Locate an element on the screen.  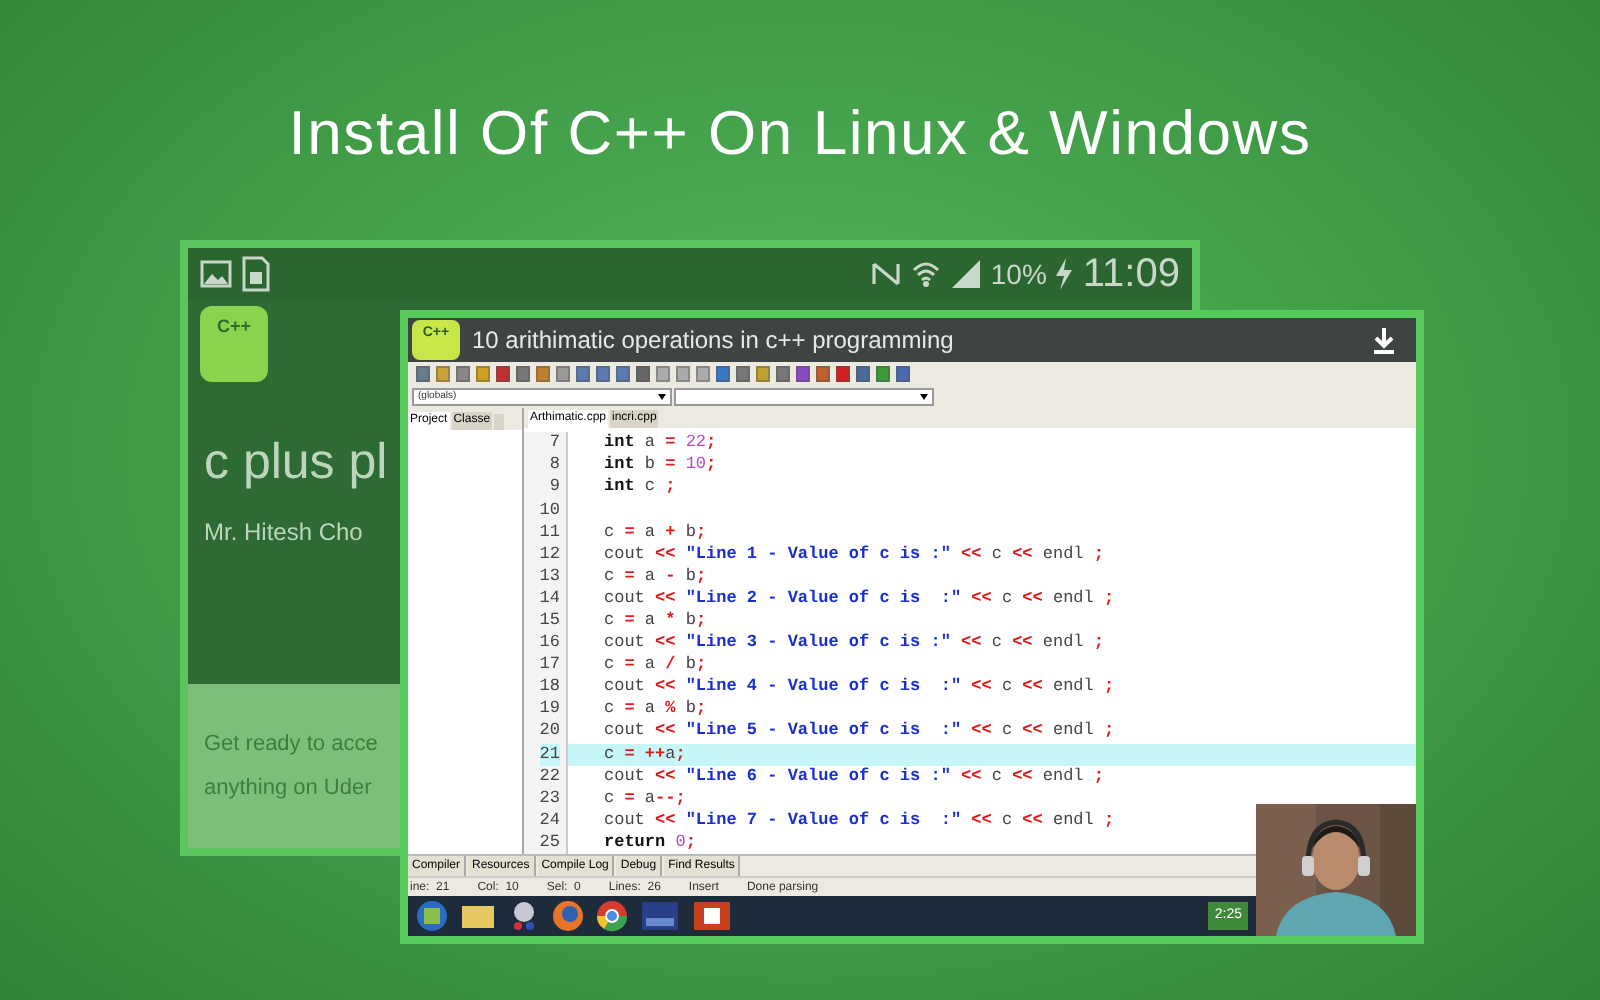
line-number: 23 is located at coordinates (549, 798).